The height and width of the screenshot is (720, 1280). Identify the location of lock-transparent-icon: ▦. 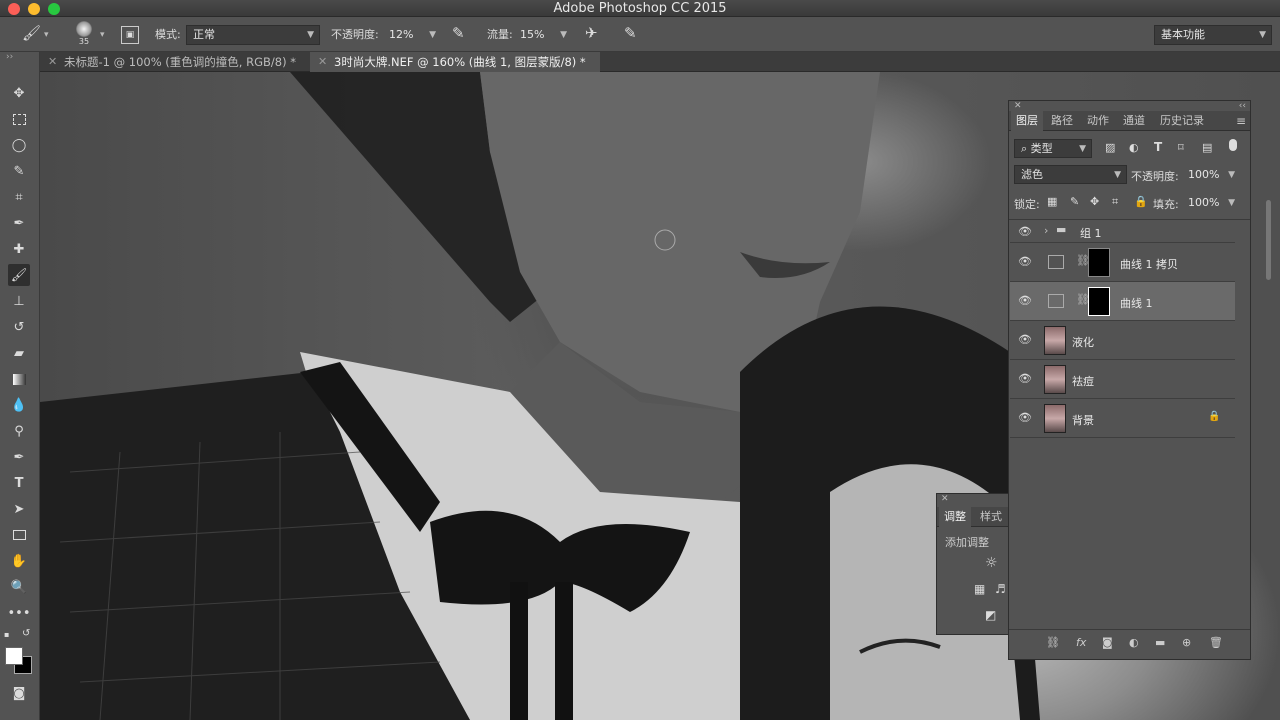
(1052, 201).